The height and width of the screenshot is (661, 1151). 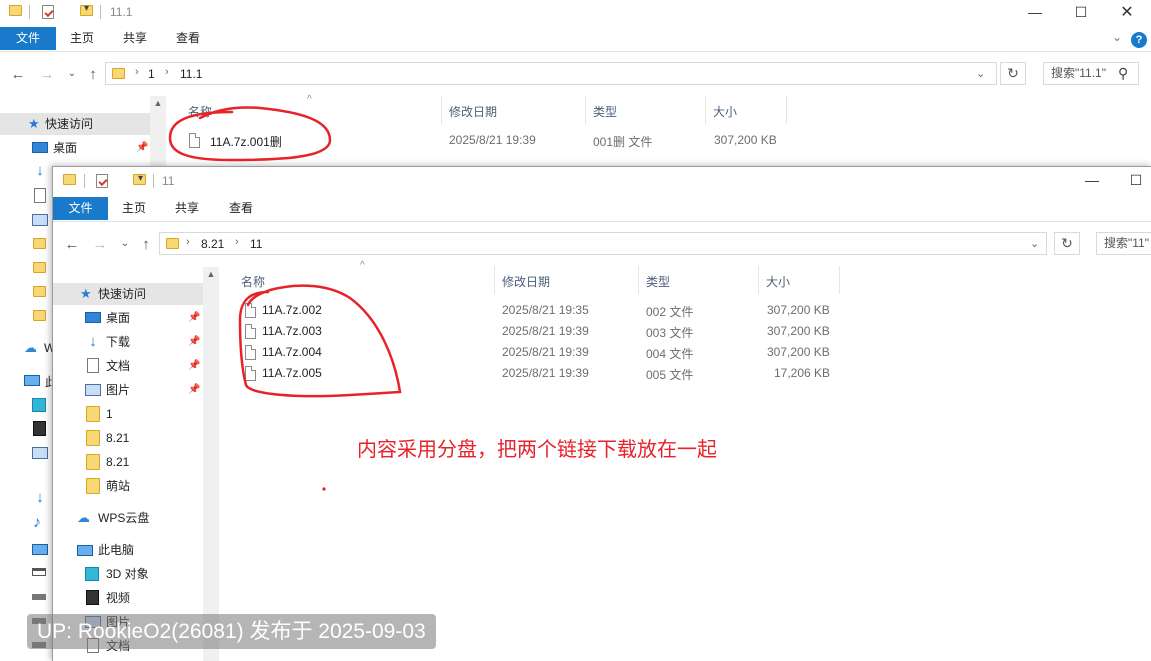 I want to click on window-title: 11, so click(x=168, y=181).